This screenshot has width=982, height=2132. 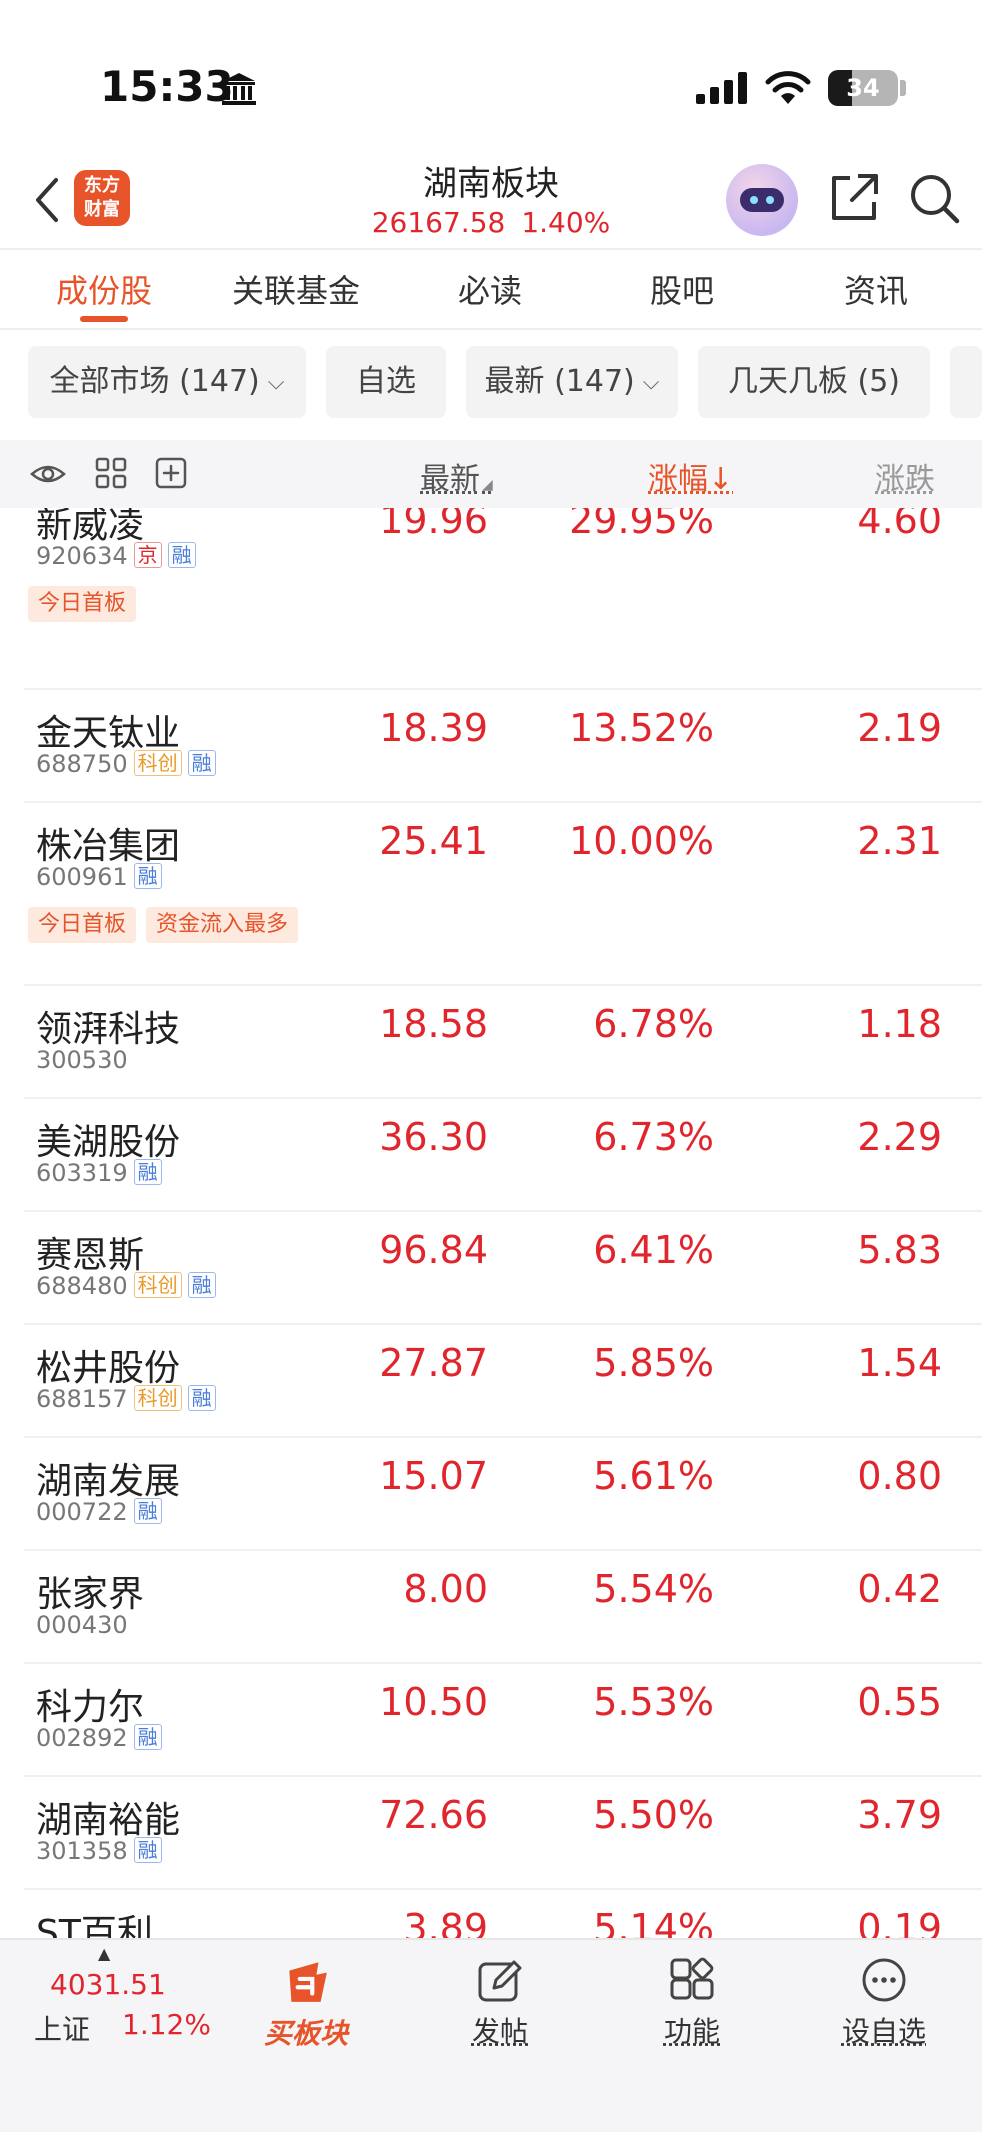 What do you see at coordinates (770, 200) in the screenshot?
I see `robot-eye-right` at bounding box center [770, 200].